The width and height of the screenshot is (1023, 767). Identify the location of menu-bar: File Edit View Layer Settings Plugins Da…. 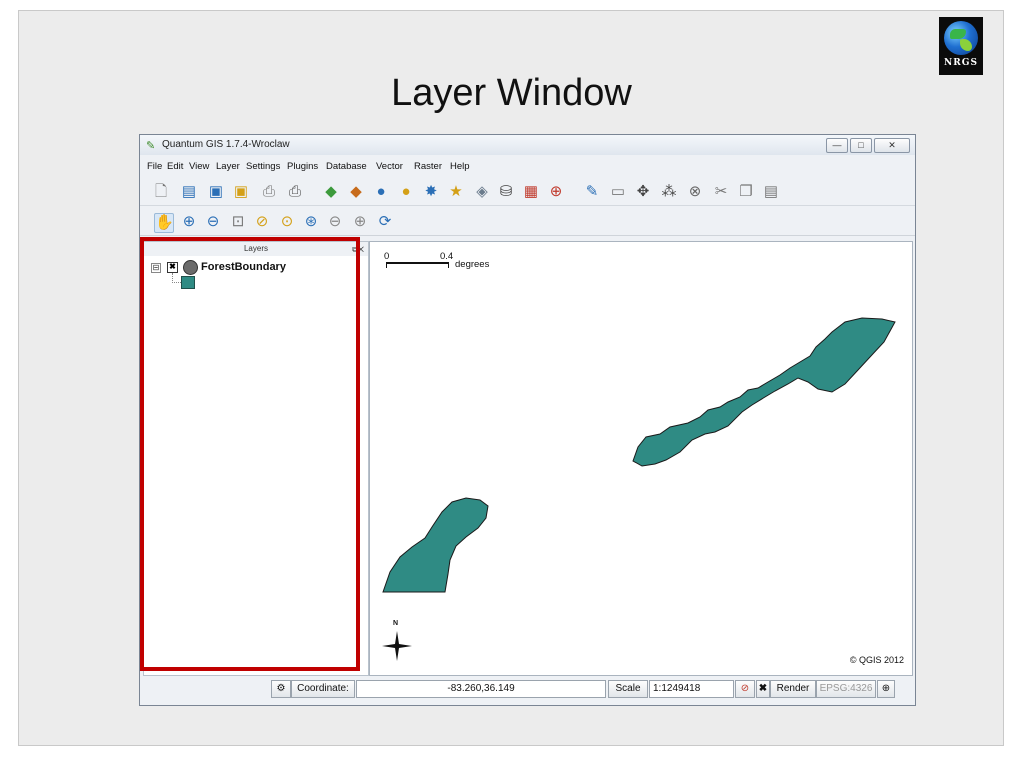
(527, 166).